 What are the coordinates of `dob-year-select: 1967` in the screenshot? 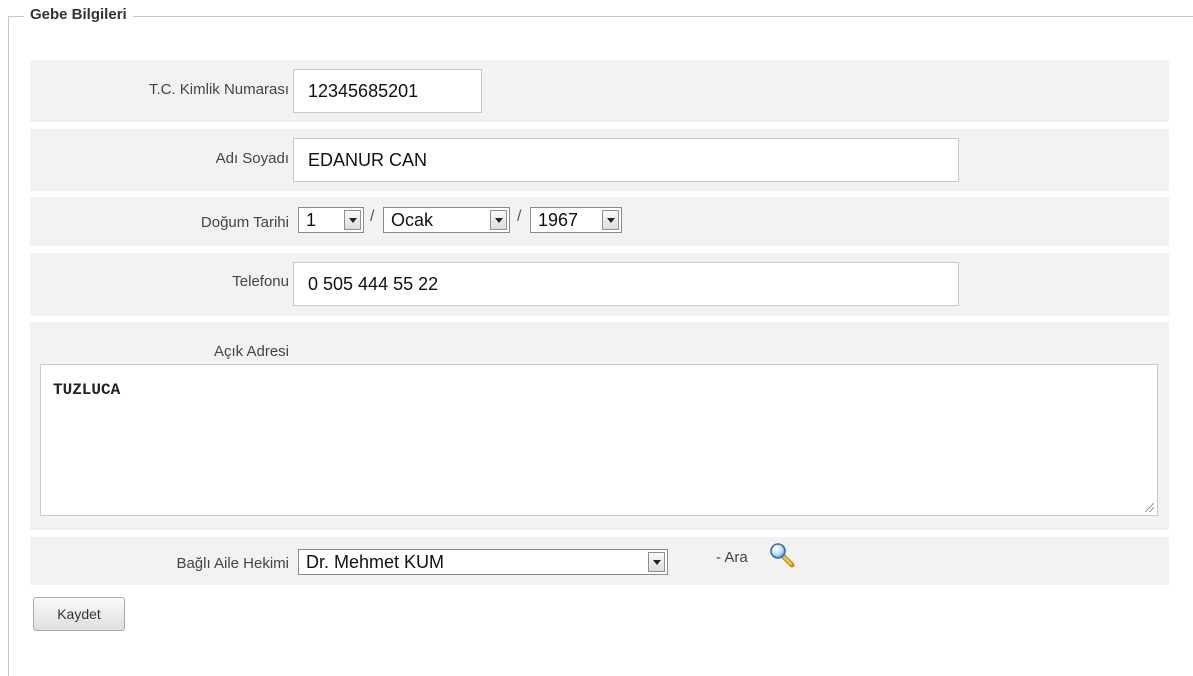 It's located at (576, 220).